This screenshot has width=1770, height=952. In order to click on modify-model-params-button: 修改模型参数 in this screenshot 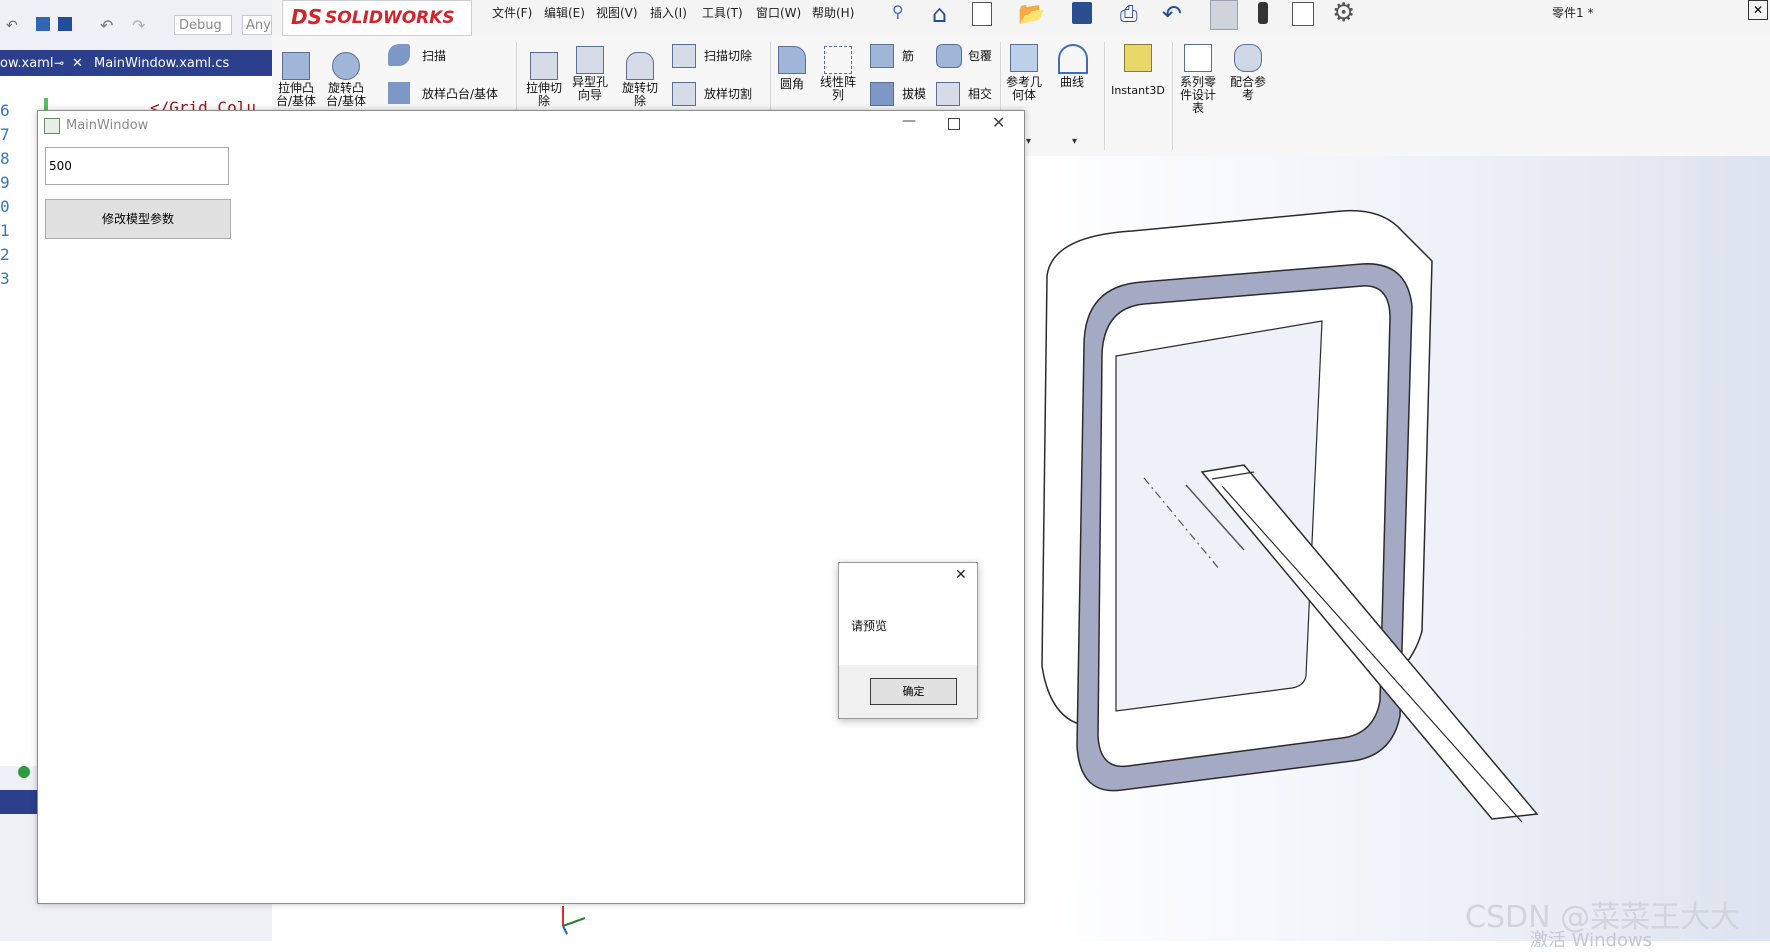, I will do `click(138, 219)`.